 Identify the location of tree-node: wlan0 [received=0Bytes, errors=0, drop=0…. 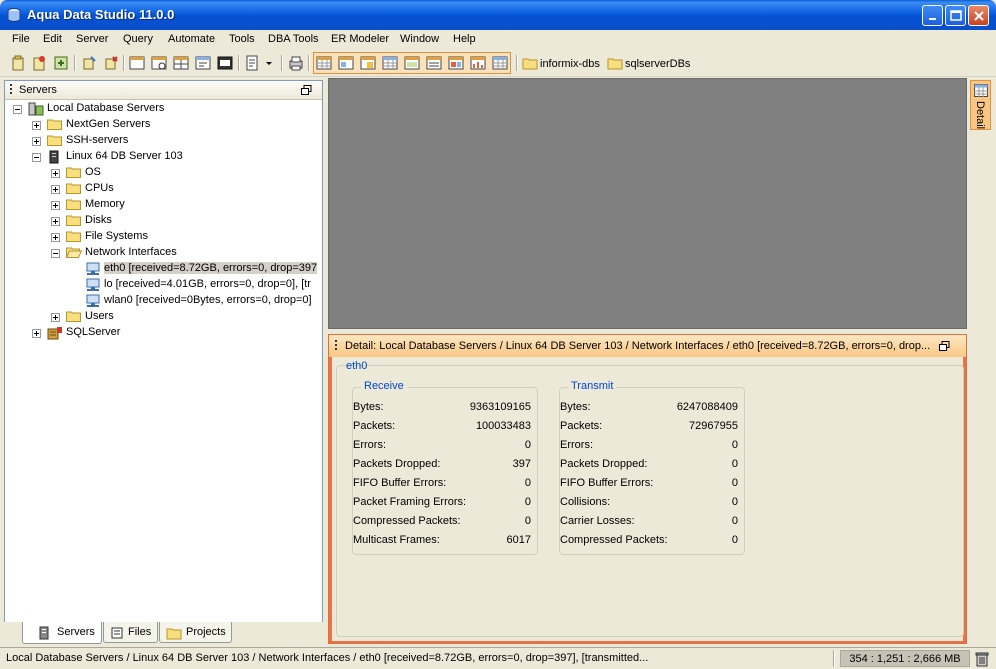
(162, 301).